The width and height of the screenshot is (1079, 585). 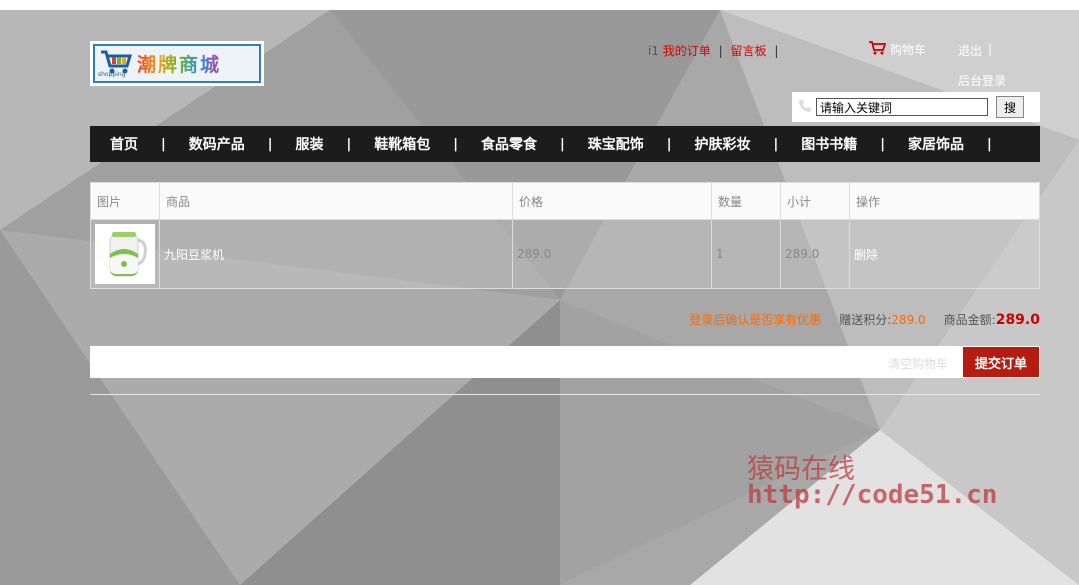 What do you see at coordinates (336, 201) in the screenshot?
I see `col-product: 商品` at bounding box center [336, 201].